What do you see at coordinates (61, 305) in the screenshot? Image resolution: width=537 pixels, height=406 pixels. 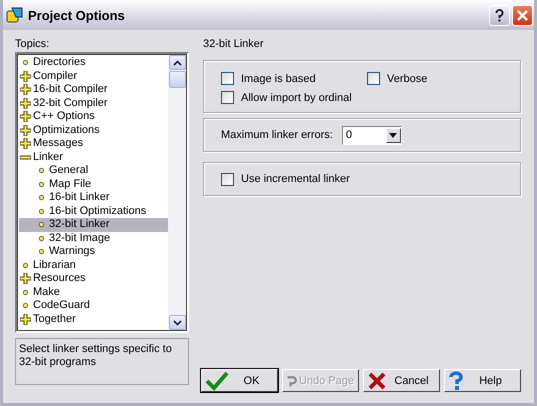 I see `tree-item-label: CodeGuard` at bounding box center [61, 305].